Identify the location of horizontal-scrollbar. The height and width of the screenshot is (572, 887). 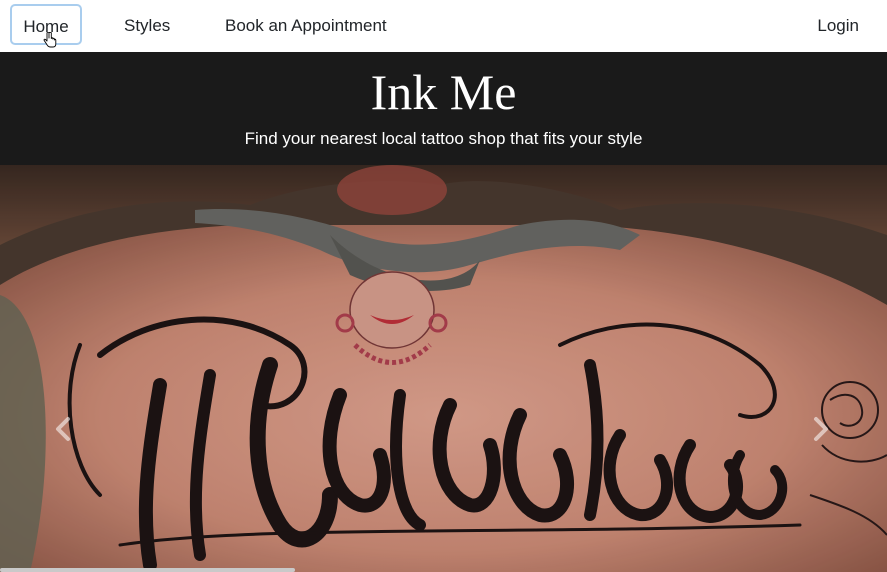
(147, 570).